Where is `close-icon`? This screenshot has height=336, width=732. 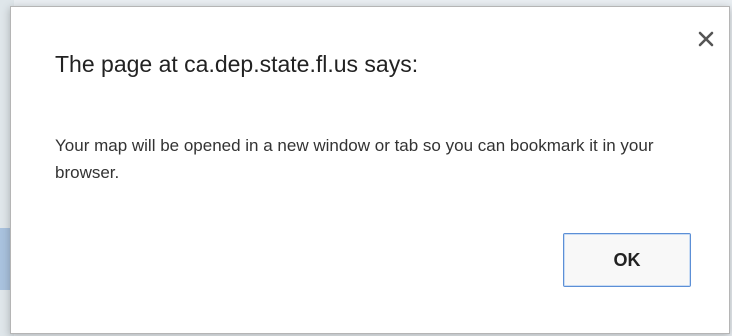
close-icon is located at coordinates (706, 39).